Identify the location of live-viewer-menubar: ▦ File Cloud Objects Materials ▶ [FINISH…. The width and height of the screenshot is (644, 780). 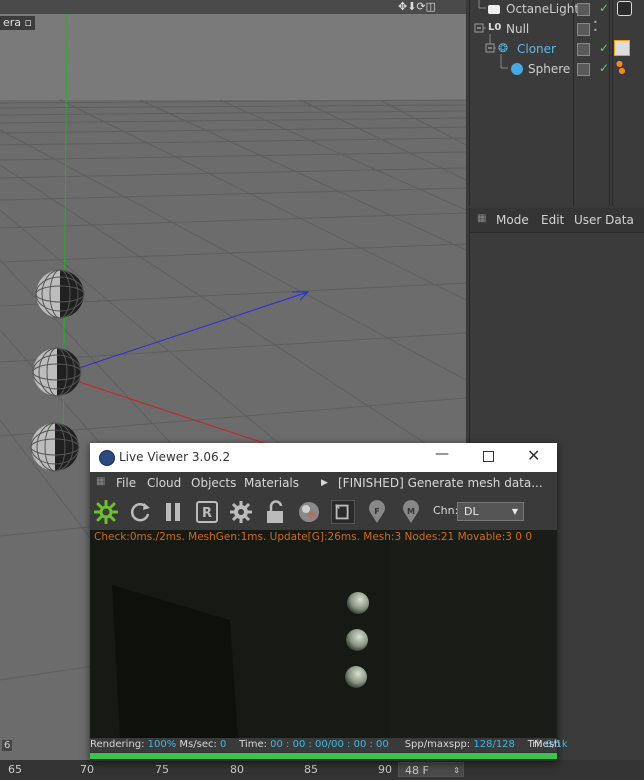
(323, 483).